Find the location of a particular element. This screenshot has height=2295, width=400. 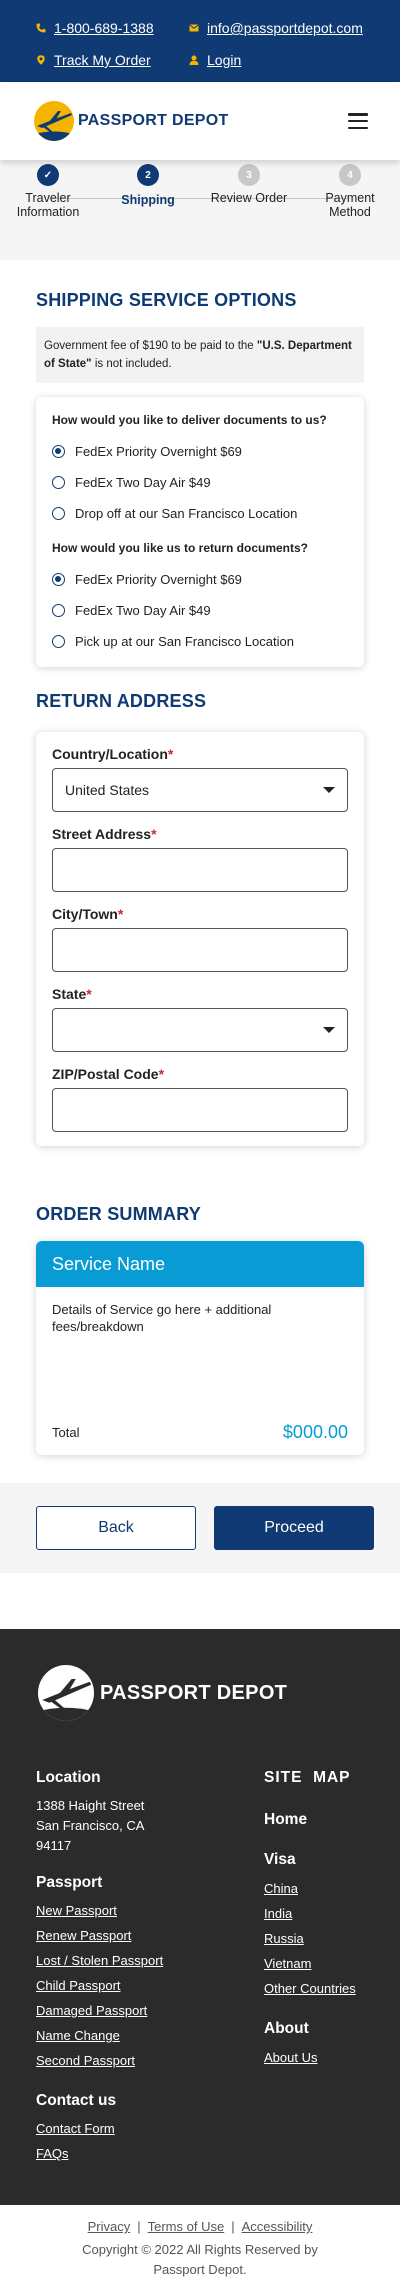

passport-heading: Passport is located at coordinates (69, 1882).